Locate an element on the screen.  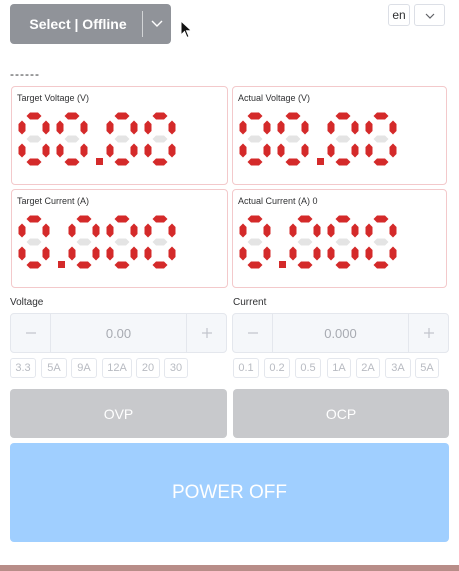
current-preset-button: 0.2 is located at coordinates (277, 368).